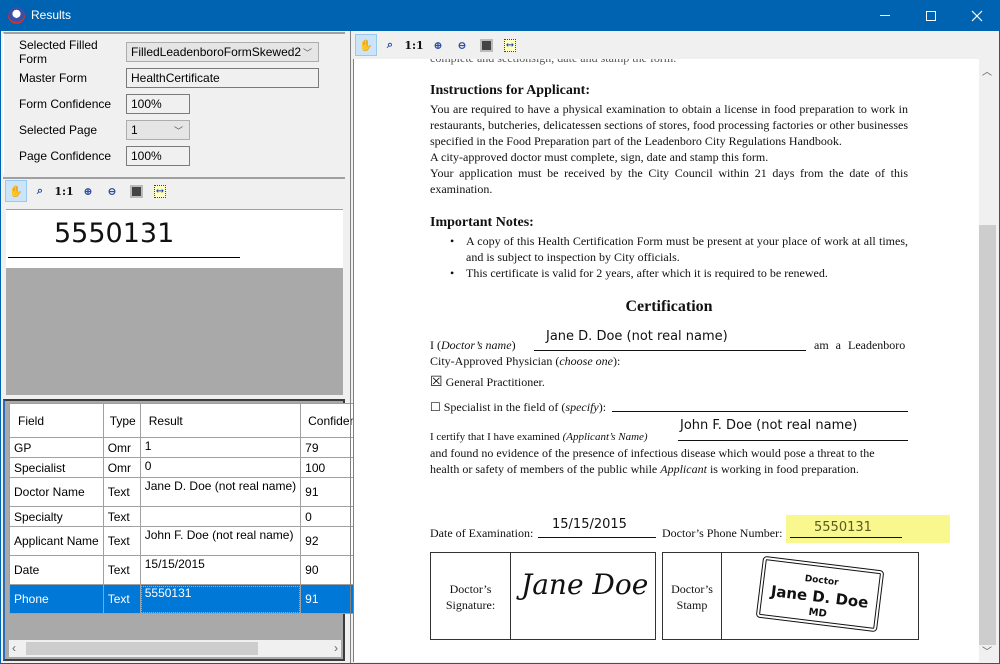 The image size is (1000, 664). I want to click on master-form-field: HealthCertificate, so click(222, 78).